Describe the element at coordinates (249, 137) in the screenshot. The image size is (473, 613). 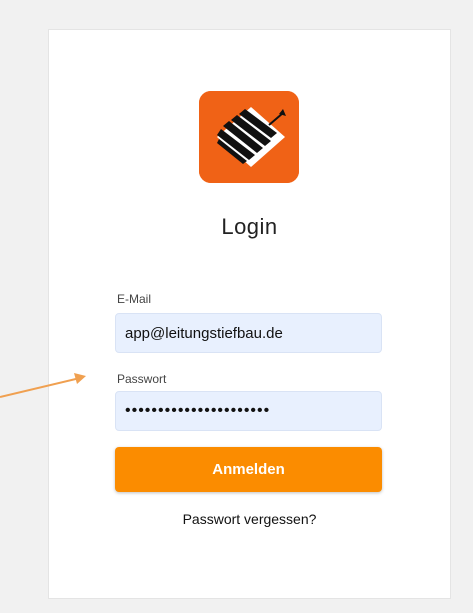
I see `company-logo-icon` at that location.